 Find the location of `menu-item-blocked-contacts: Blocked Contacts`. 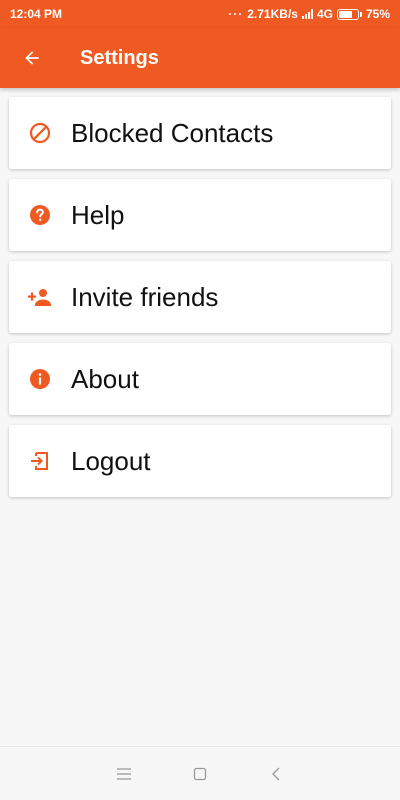

menu-item-blocked-contacts: Blocked Contacts is located at coordinates (200, 133).